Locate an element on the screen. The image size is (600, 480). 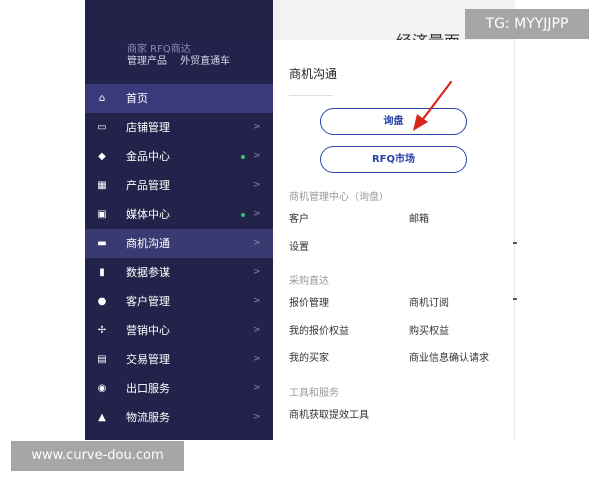
link-settings: 设置 is located at coordinates (299, 245).